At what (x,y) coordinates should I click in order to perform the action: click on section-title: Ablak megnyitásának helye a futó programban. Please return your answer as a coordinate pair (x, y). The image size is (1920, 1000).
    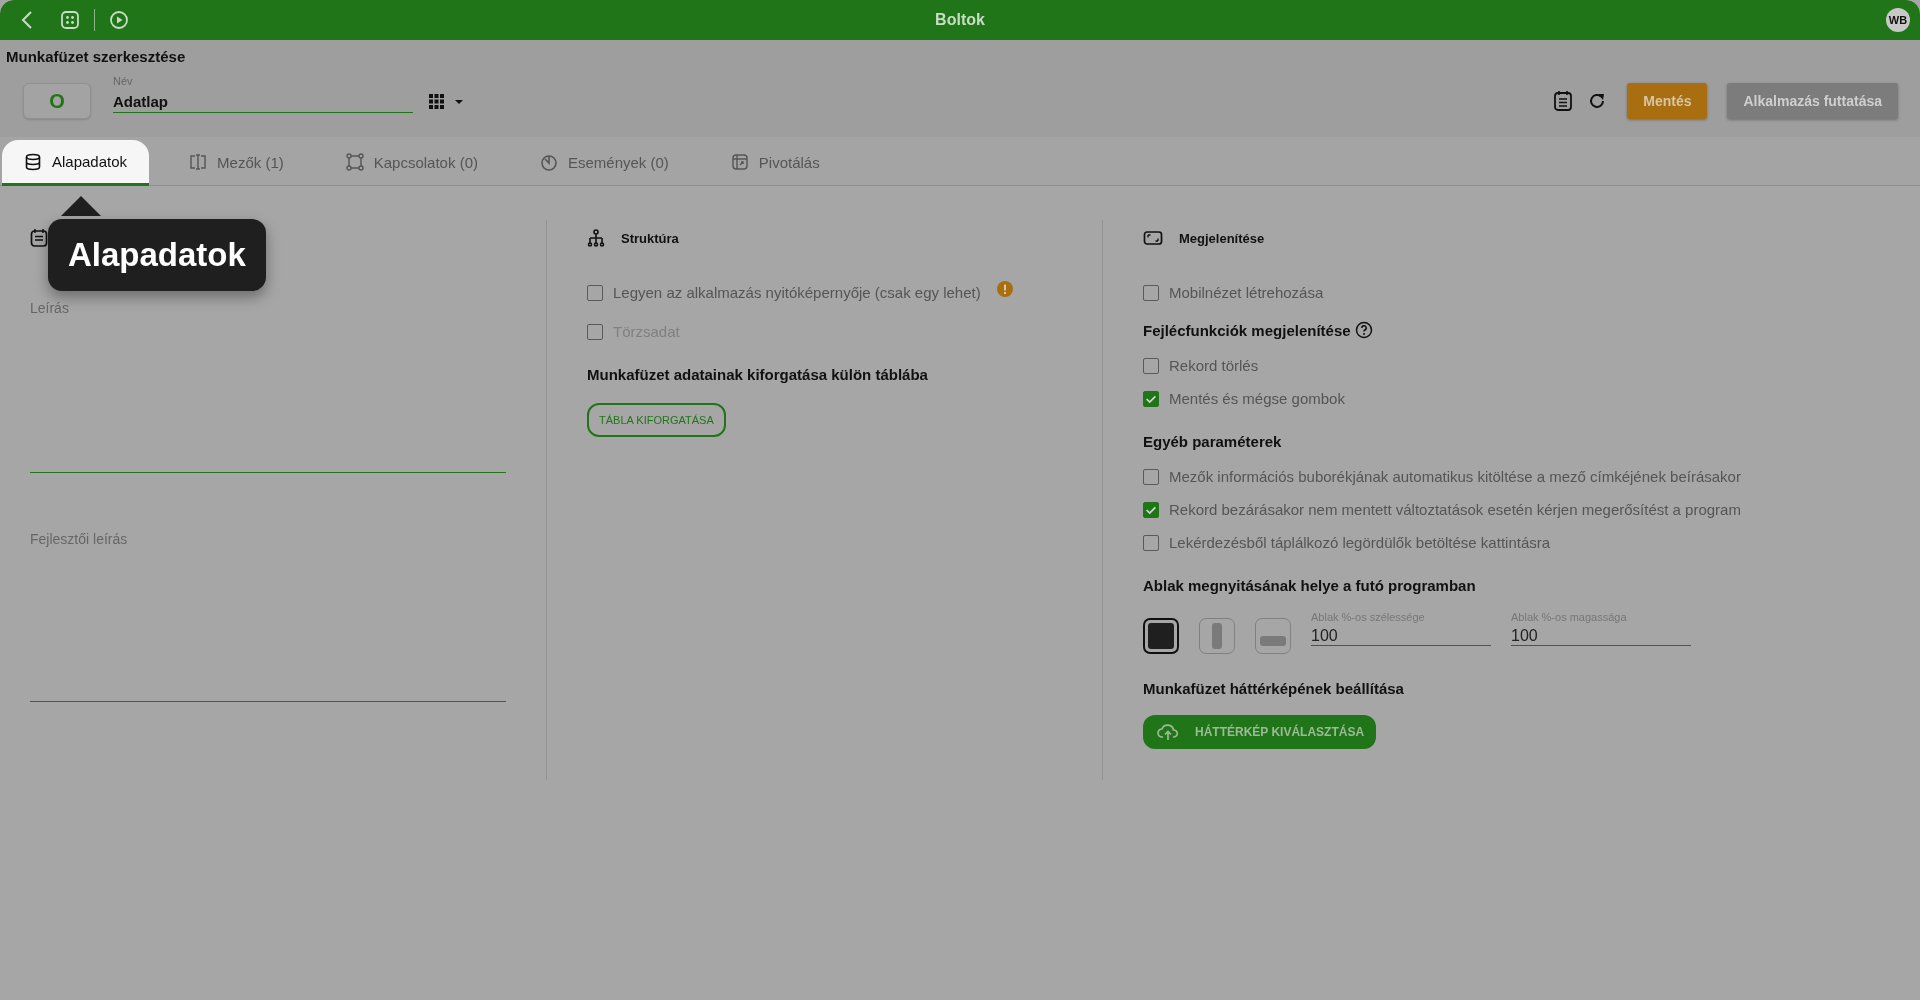
    Looking at the image, I should click on (1310, 585).